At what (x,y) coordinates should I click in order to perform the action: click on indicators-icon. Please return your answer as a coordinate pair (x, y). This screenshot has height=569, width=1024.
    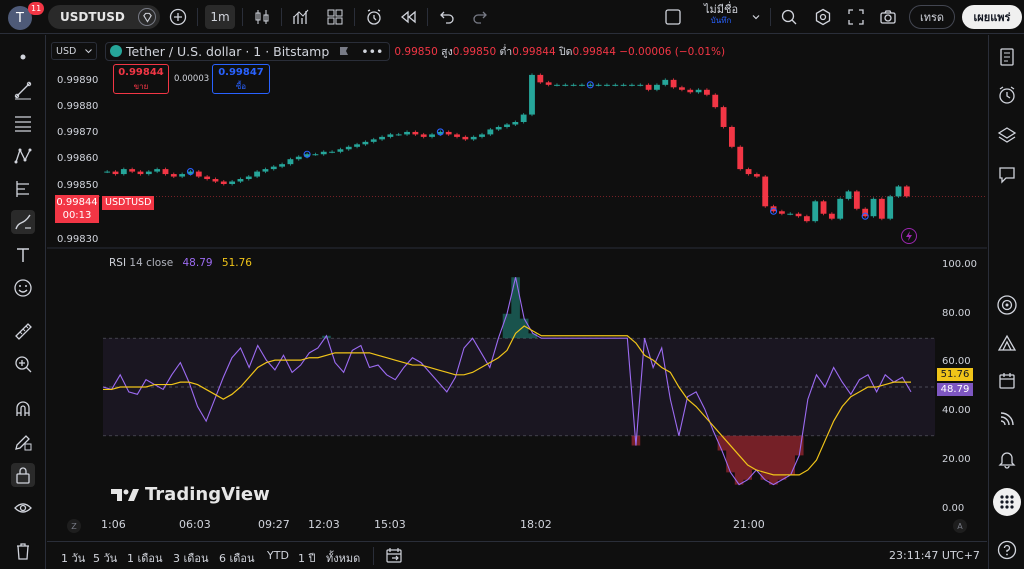
    Looking at the image, I should click on (301, 17).